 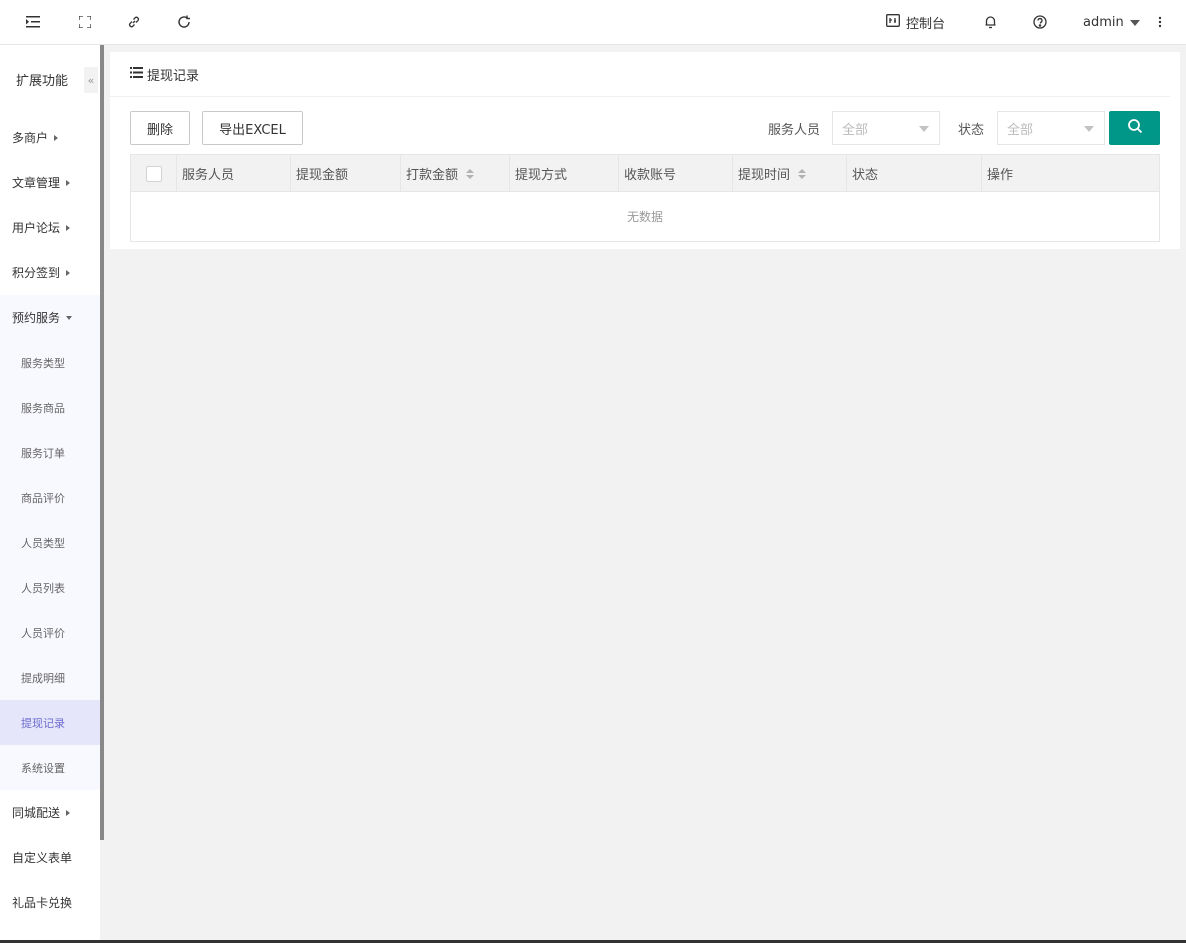 I want to click on sidebar-item-booking-service: 预约服务, so click(x=50, y=317).